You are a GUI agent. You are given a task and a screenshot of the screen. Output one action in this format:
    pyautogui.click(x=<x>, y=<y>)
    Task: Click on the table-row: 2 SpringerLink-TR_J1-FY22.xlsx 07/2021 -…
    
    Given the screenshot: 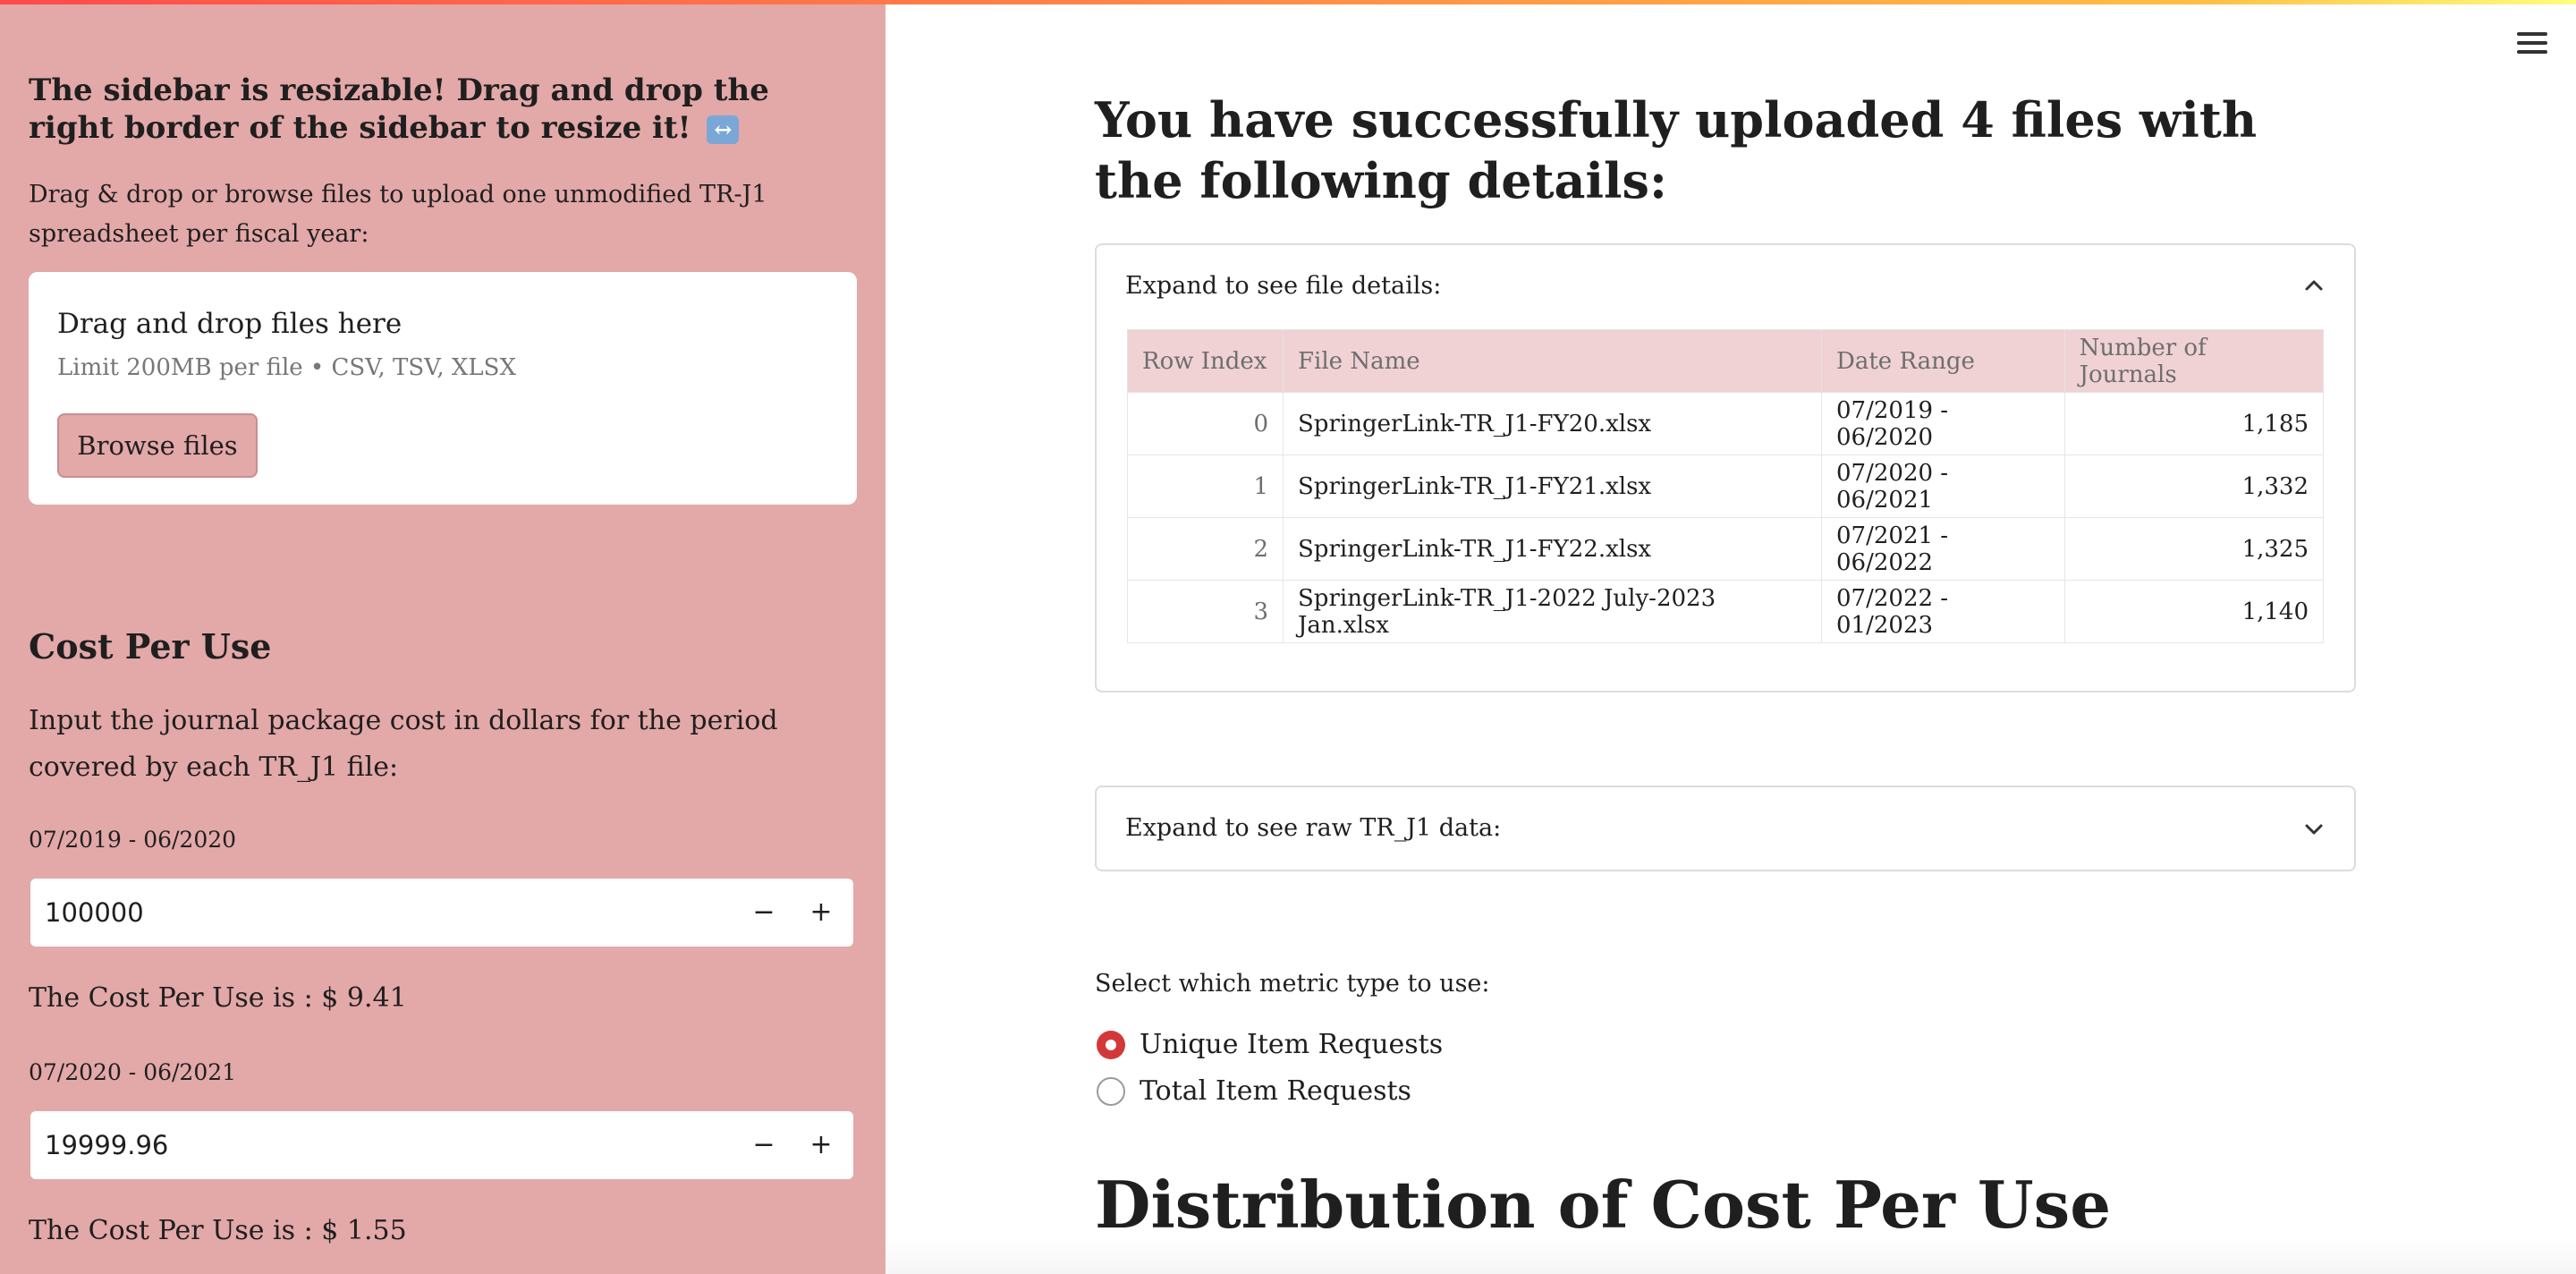 What is the action you would take?
    pyautogui.click(x=1726, y=549)
    